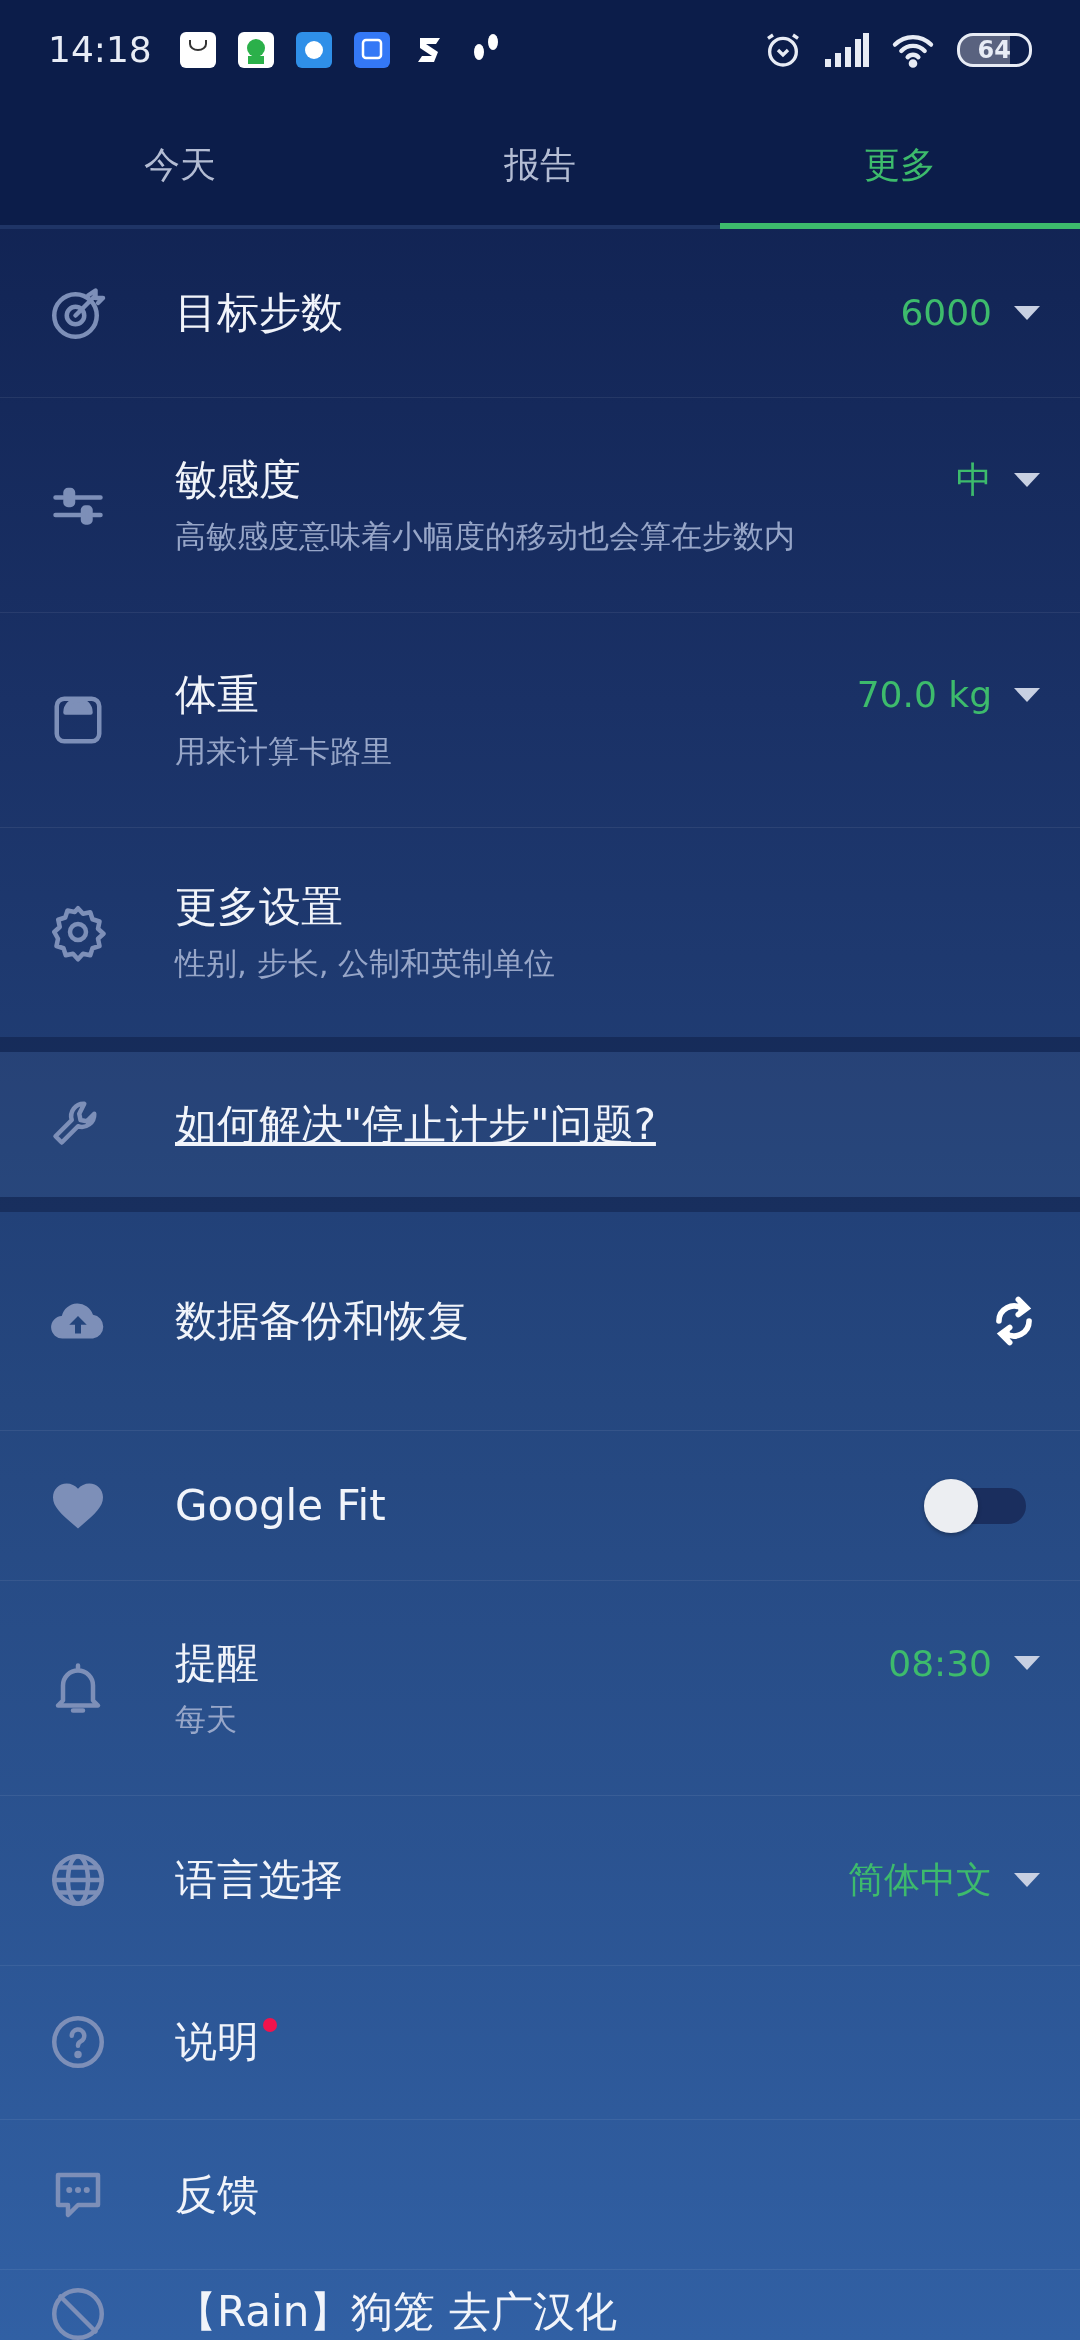 This screenshot has height=2340, width=1080. I want to click on setting-title: 目标步数, so click(259, 312).